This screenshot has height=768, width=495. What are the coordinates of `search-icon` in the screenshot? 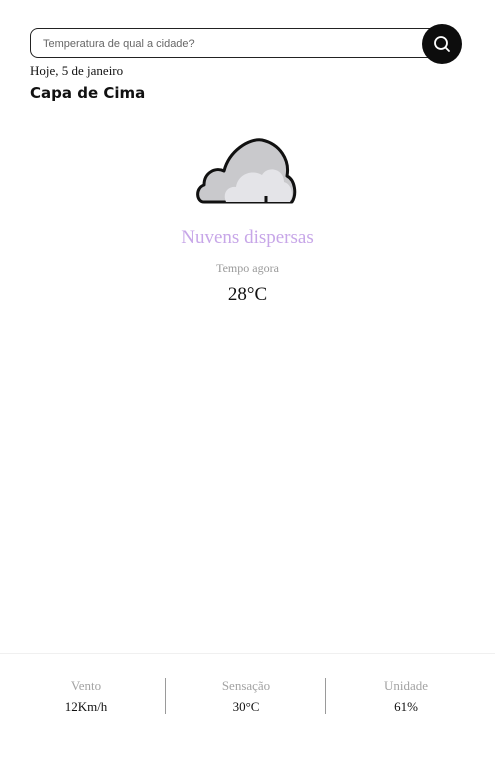 It's located at (442, 44).